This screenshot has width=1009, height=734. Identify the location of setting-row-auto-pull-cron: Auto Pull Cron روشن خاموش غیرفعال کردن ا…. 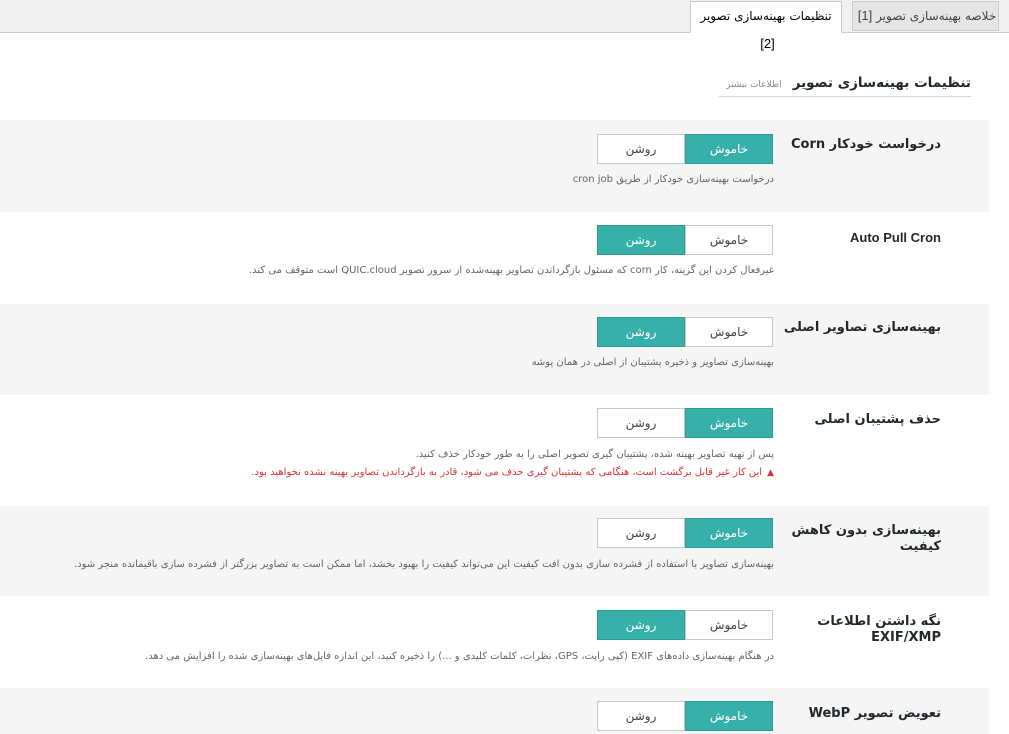
(494, 258).